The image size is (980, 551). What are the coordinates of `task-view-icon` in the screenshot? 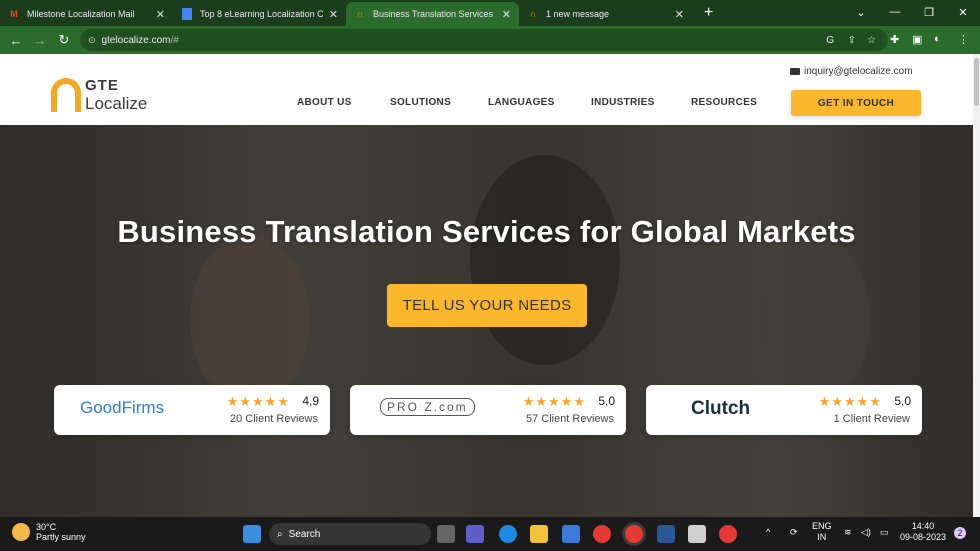 It's located at (446, 534).